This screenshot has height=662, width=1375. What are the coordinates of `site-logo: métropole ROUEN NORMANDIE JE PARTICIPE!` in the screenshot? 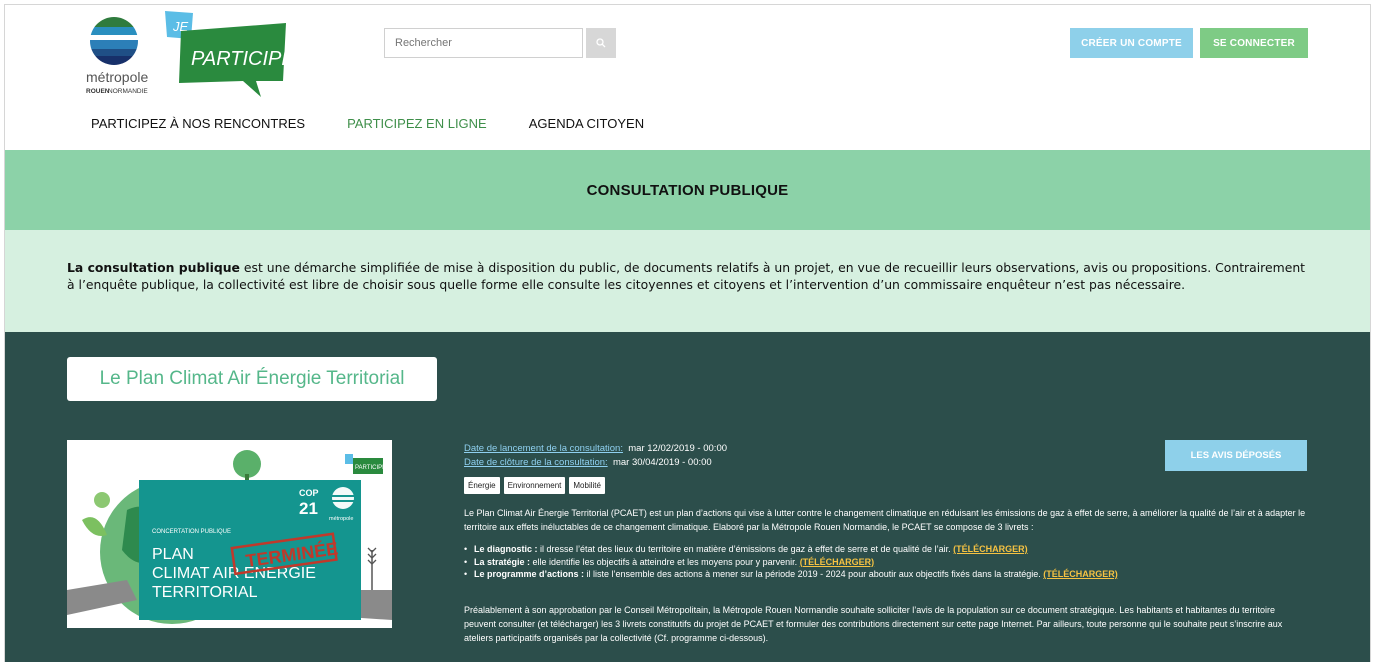 It's located at (191, 55).